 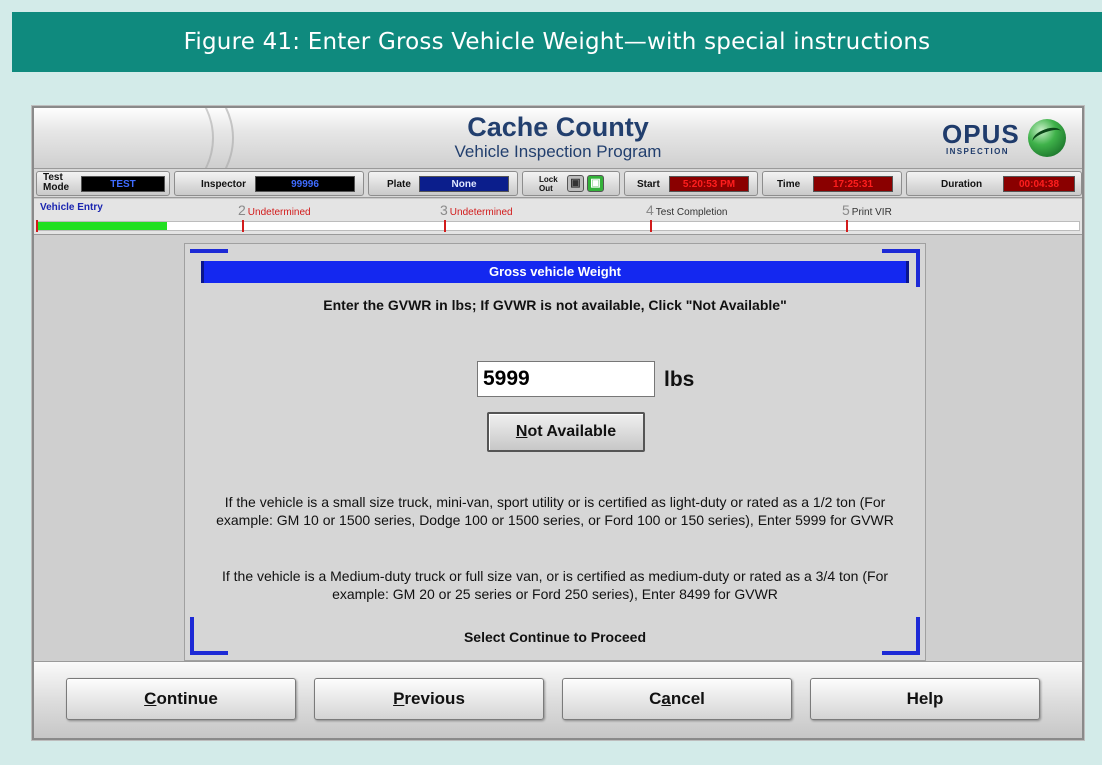 What do you see at coordinates (962, 184) in the screenshot?
I see `duration-label: Duration` at bounding box center [962, 184].